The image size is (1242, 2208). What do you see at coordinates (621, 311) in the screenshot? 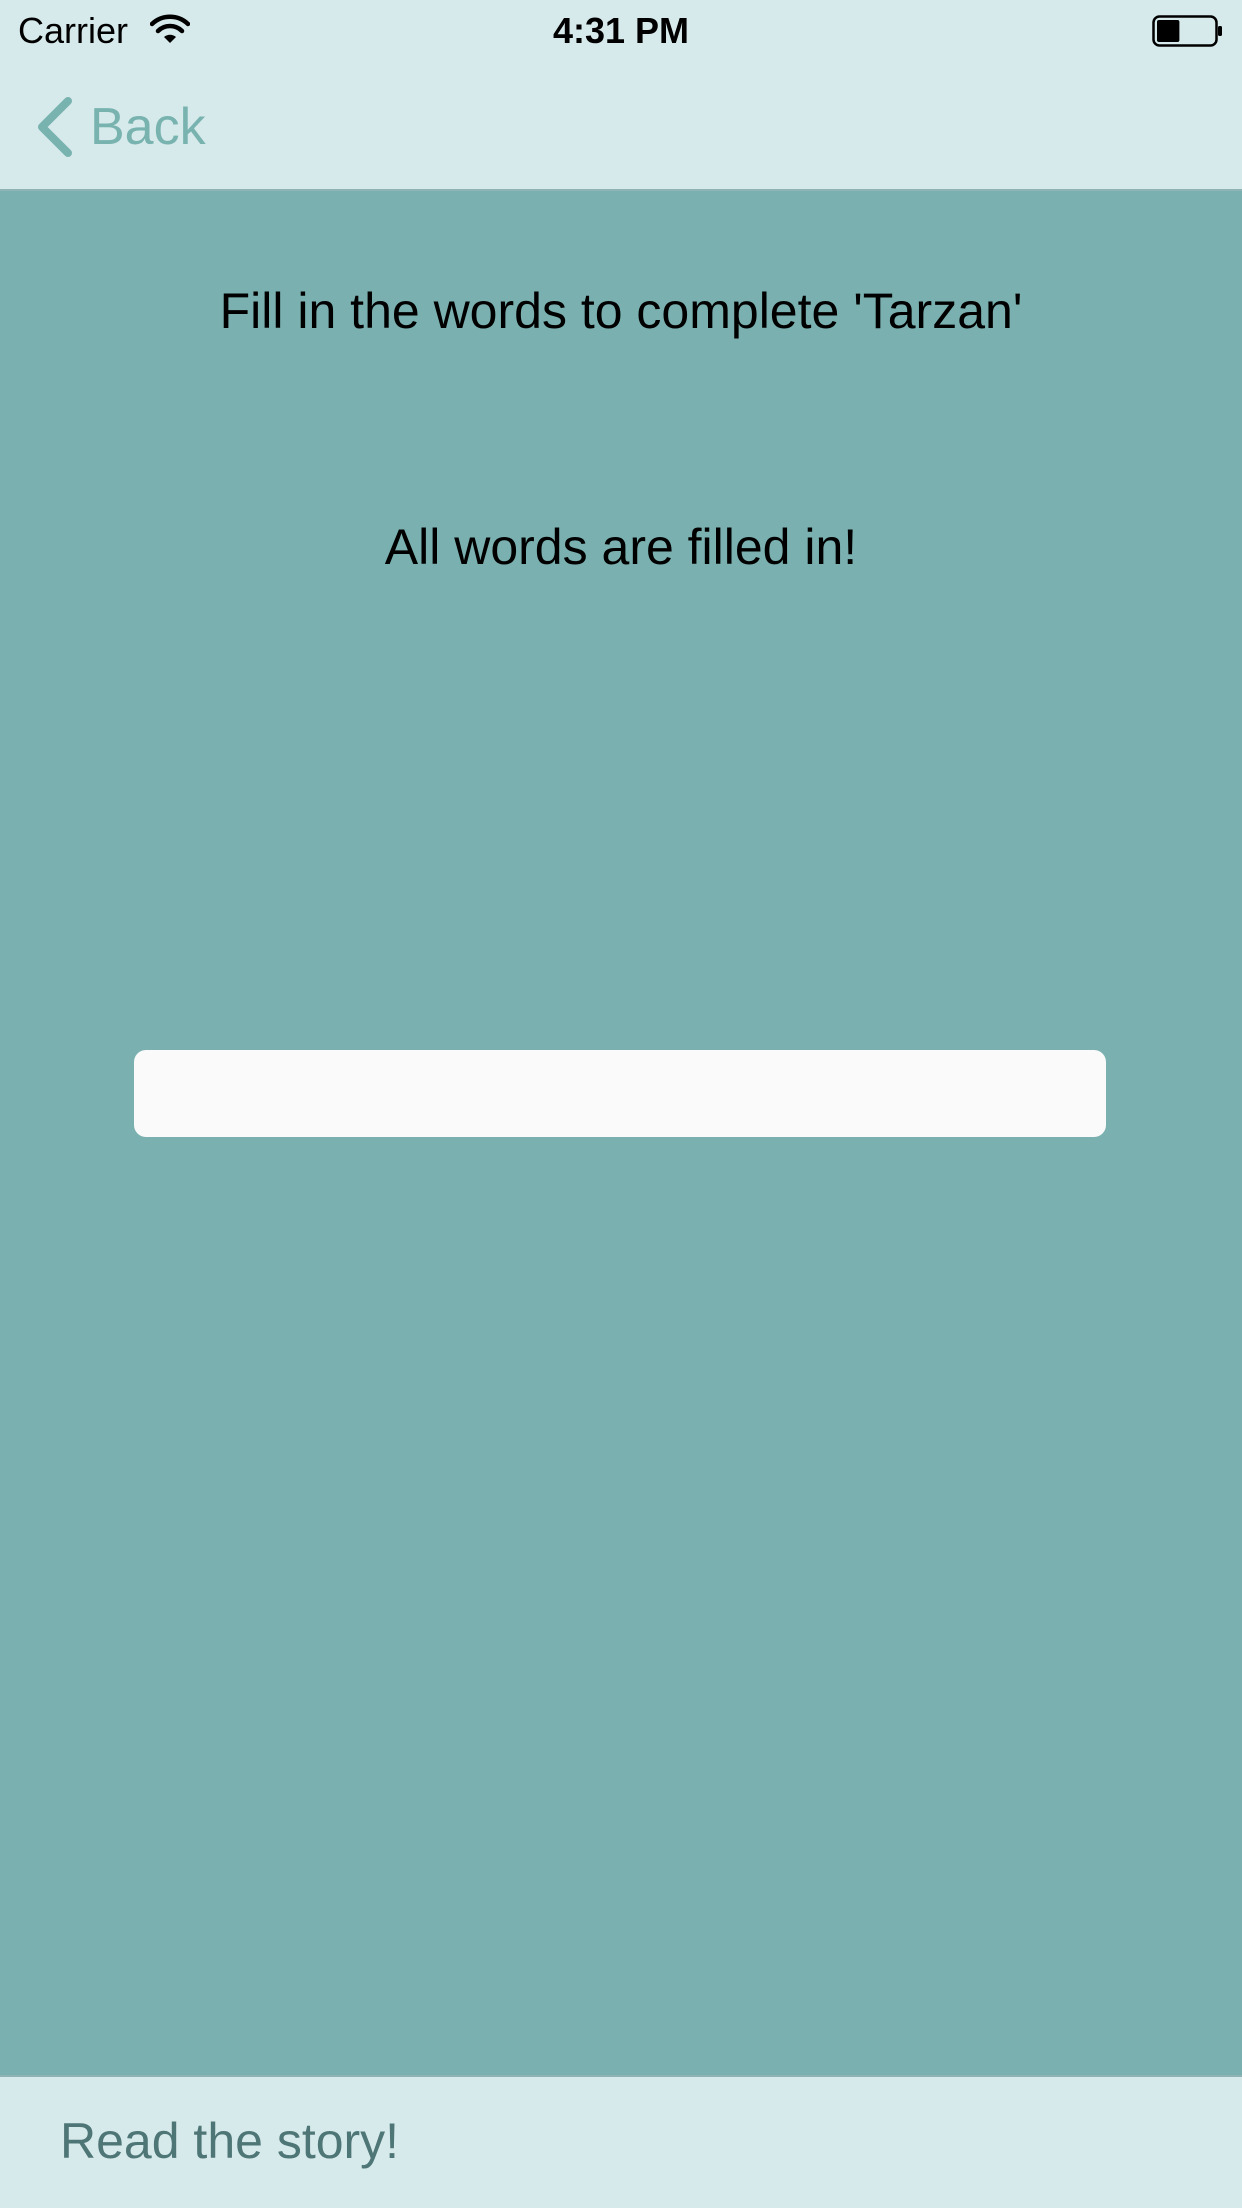
I see `page-title: Fill in the words to complete 'Tarzan'` at bounding box center [621, 311].